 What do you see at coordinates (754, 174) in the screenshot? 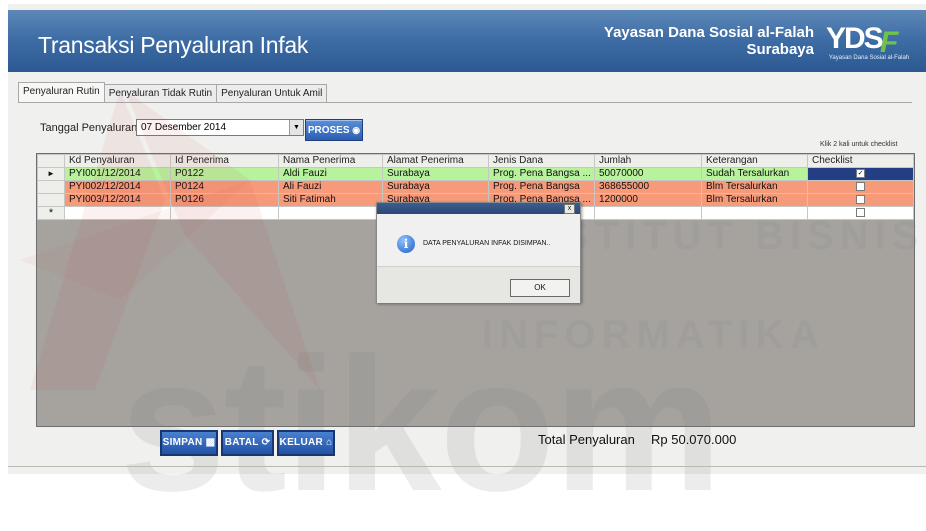
I see `cell-keterangan: Sudah Tersalurkan` at bounding box center [754, 174].